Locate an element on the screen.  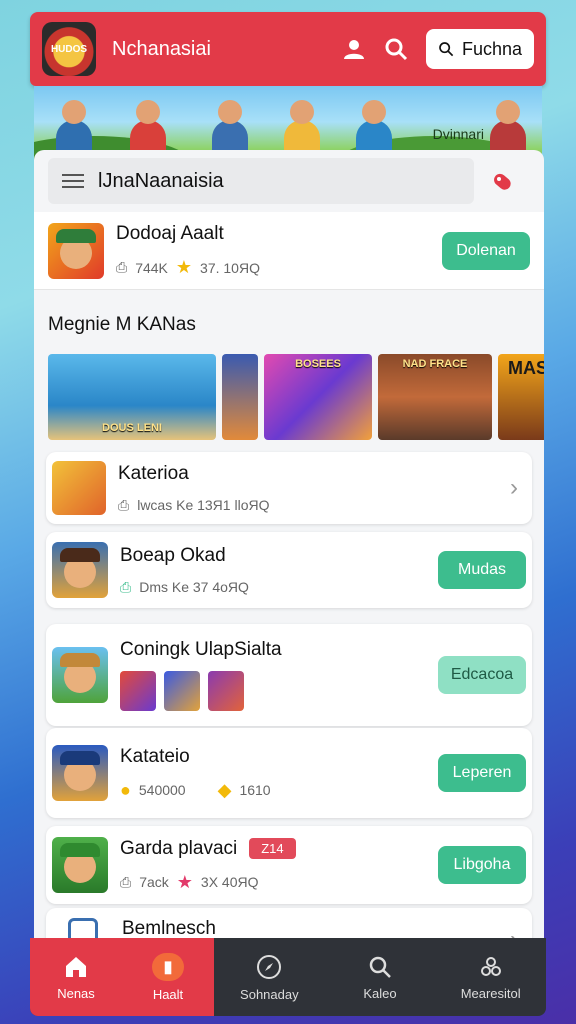
list-item: Katerioa ⎙ lwcas Ke 13Я1 lloЯQ › is located at coordinates (289, 488).